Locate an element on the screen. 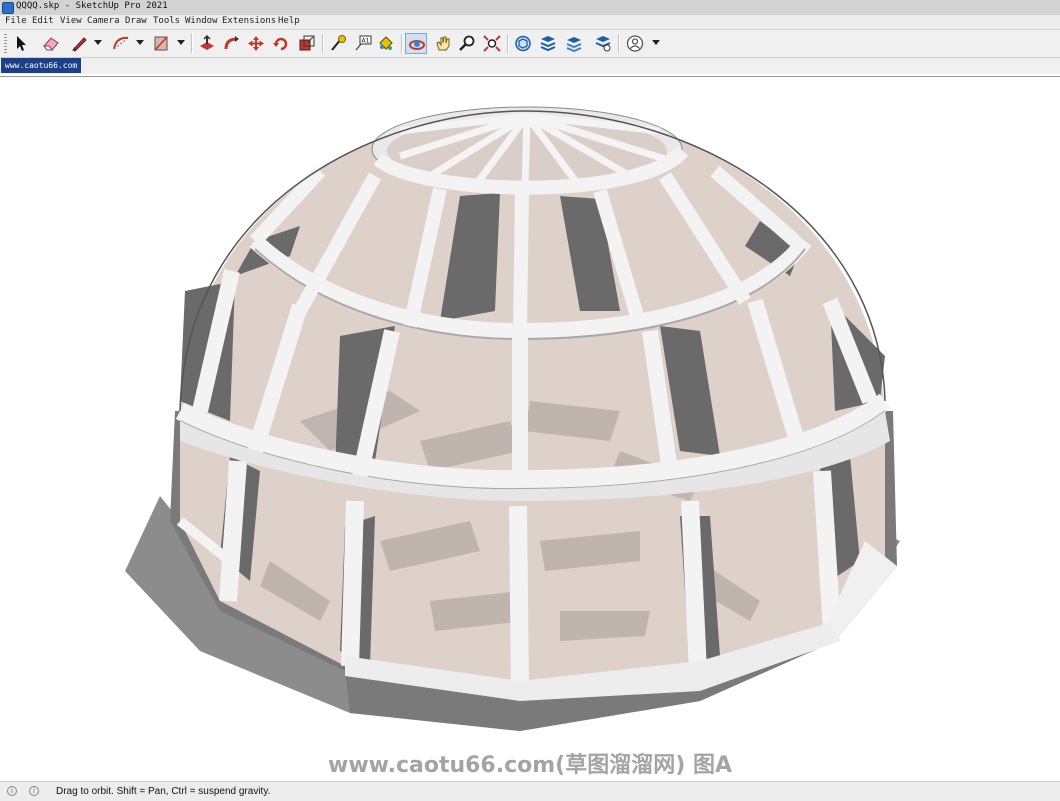 The image size is (1060, 801). arc-icon is located at coordinates (121, 43).